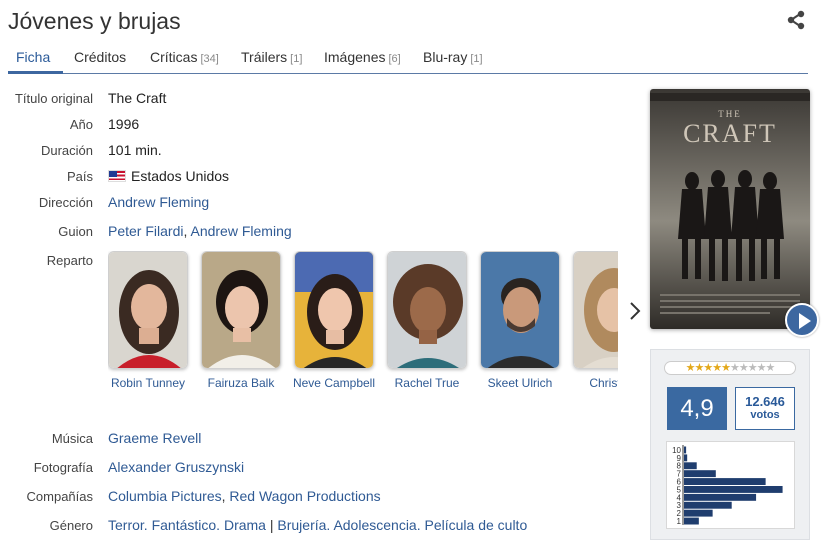  I want to click on cast-member: Skeet Ulrich, so click(520, 320).